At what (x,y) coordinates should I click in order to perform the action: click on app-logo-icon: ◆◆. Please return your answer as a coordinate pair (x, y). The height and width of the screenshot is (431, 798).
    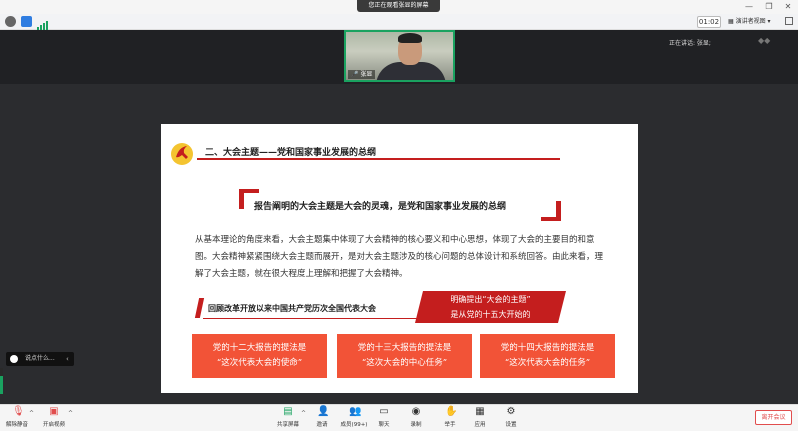
    Looking at the image, I should click on (764, 40).